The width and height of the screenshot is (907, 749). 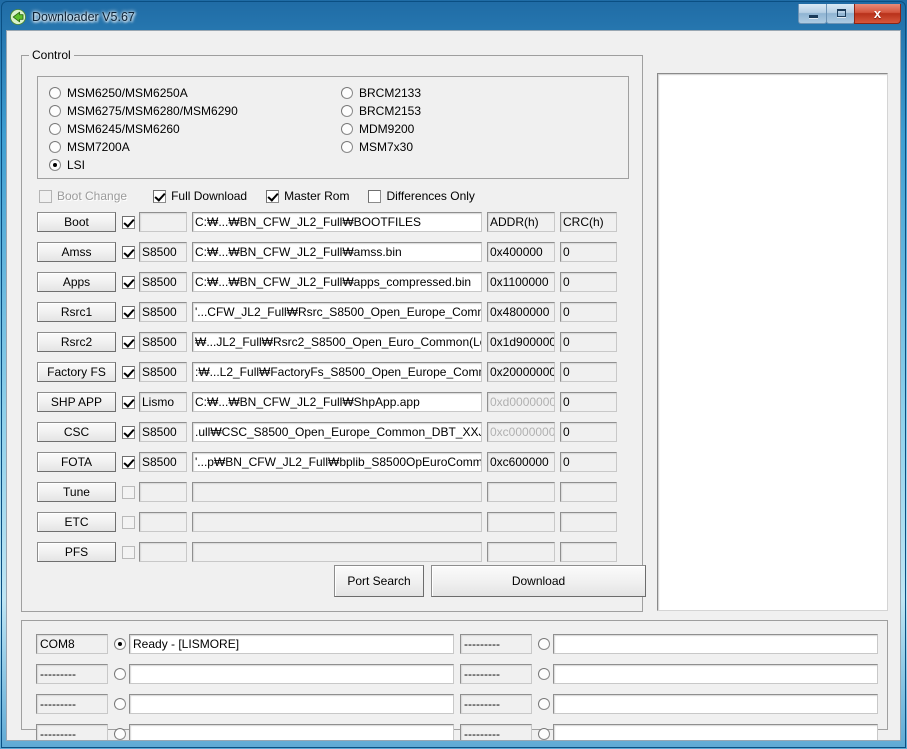 What do you see at coordinates (163, 312) in the screenshot?
I see `rsrc1-kind-field: S8500` at bounding box center [163, 312].